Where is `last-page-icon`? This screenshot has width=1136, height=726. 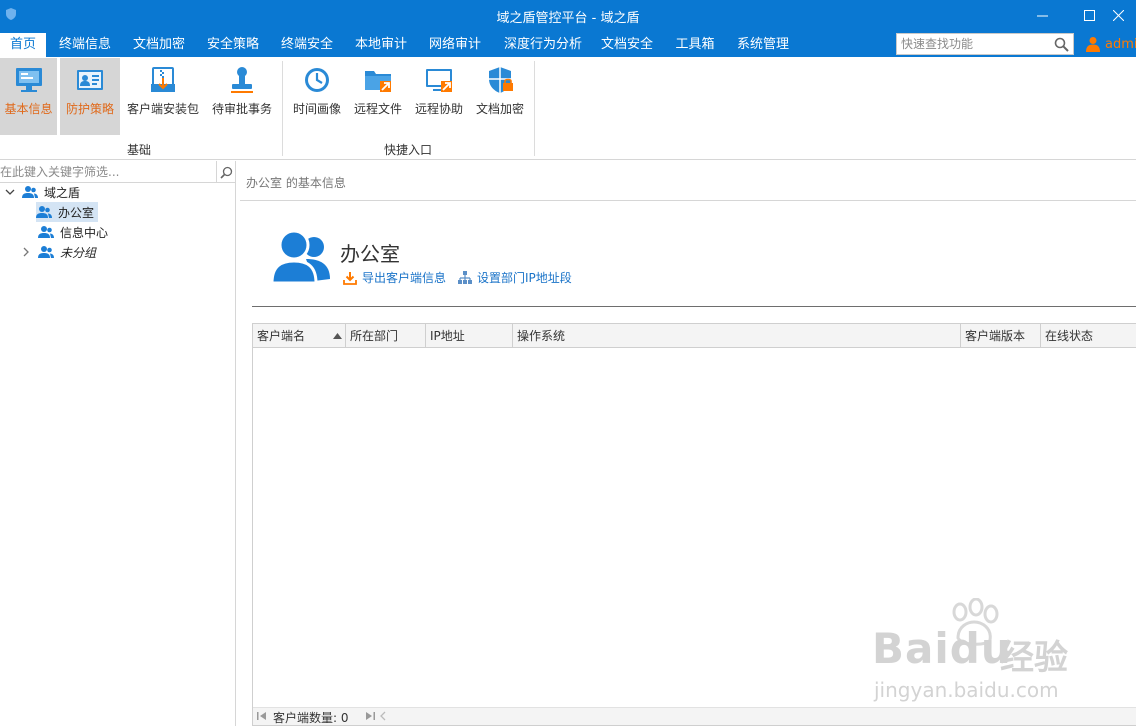 last-page-icon is located at coordinates (370, 716).